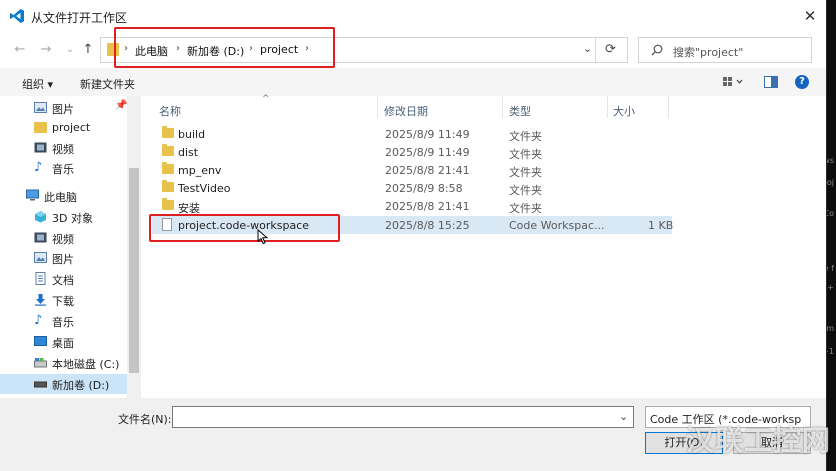 The image size is (836, 471). Describe the element at coordinates (424, 188) in the screenshot. I see `file-date: 2025/8/9 8:58` at that location.